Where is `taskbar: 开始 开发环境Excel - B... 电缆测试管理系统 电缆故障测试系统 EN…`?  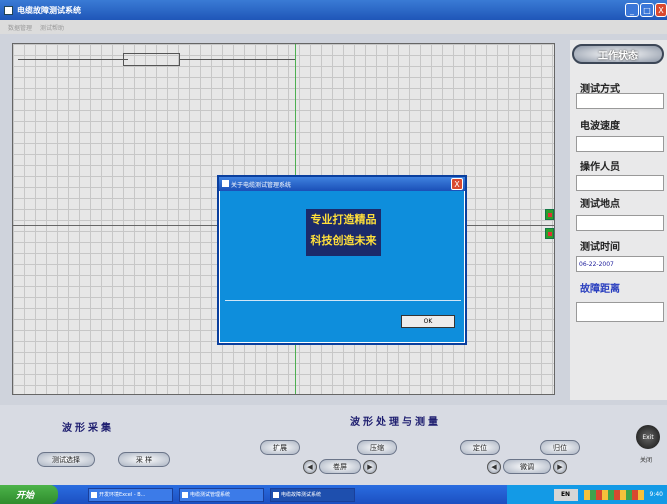 taskbar: 开始 开发环境Excel - B... 电缆测试管理系统 电缆故障测试系统 EN… is located at coordinates (333, 494).